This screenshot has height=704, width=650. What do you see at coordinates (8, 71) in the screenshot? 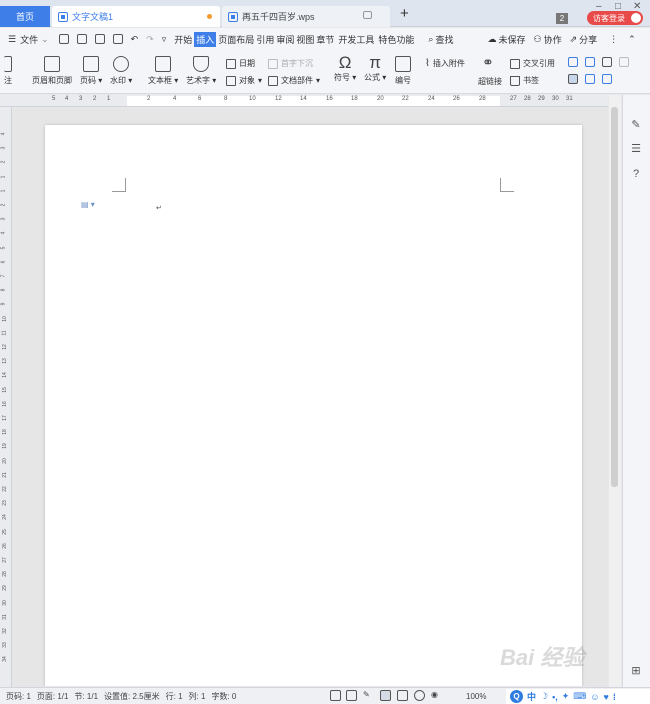
I see `note-button: 注` at bounding box center [8, 71].